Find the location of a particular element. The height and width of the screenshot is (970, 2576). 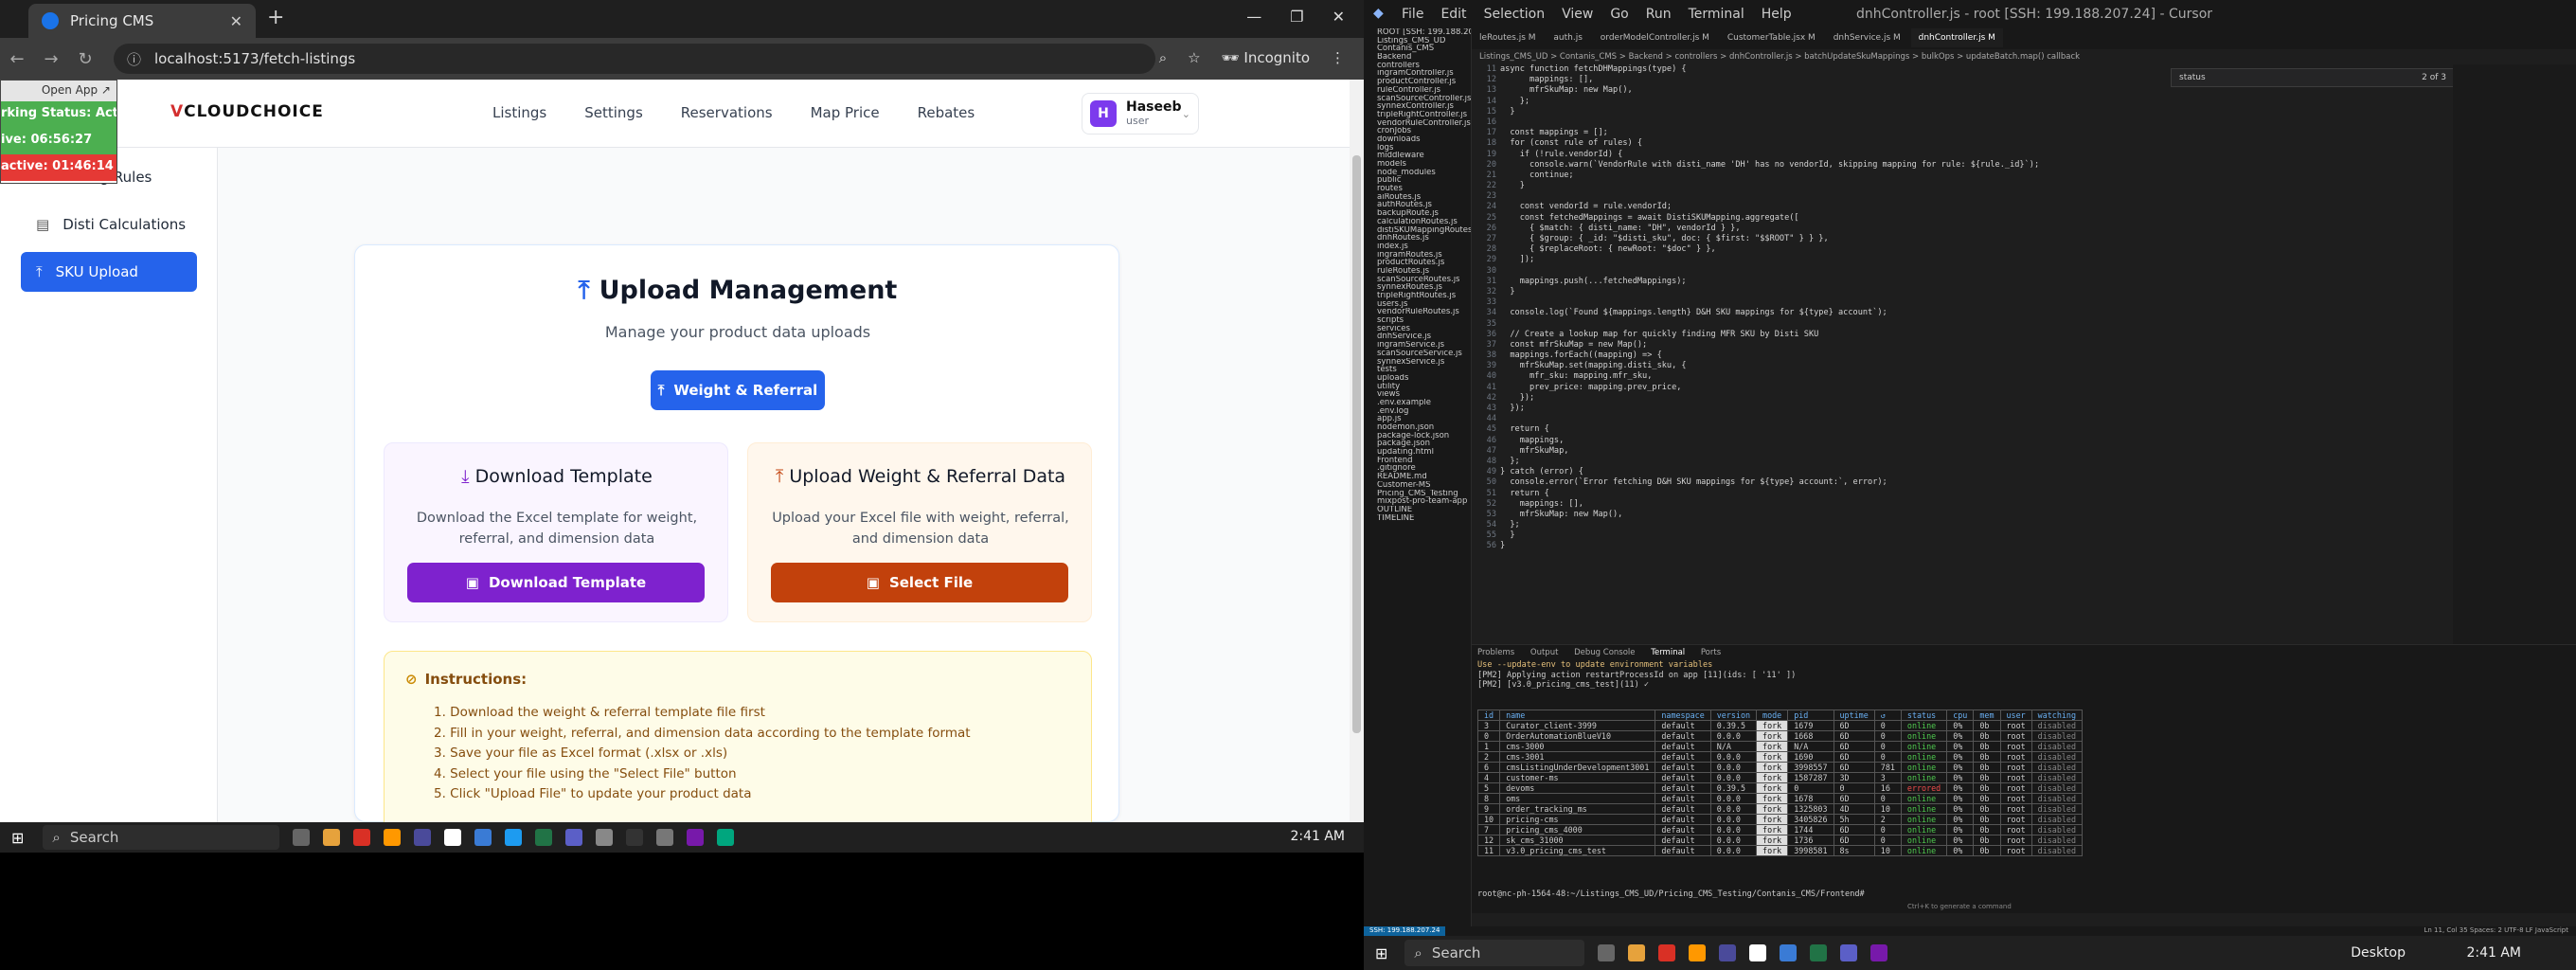

explorer-item: dnhService.js is located at coordinates (1424, 336).